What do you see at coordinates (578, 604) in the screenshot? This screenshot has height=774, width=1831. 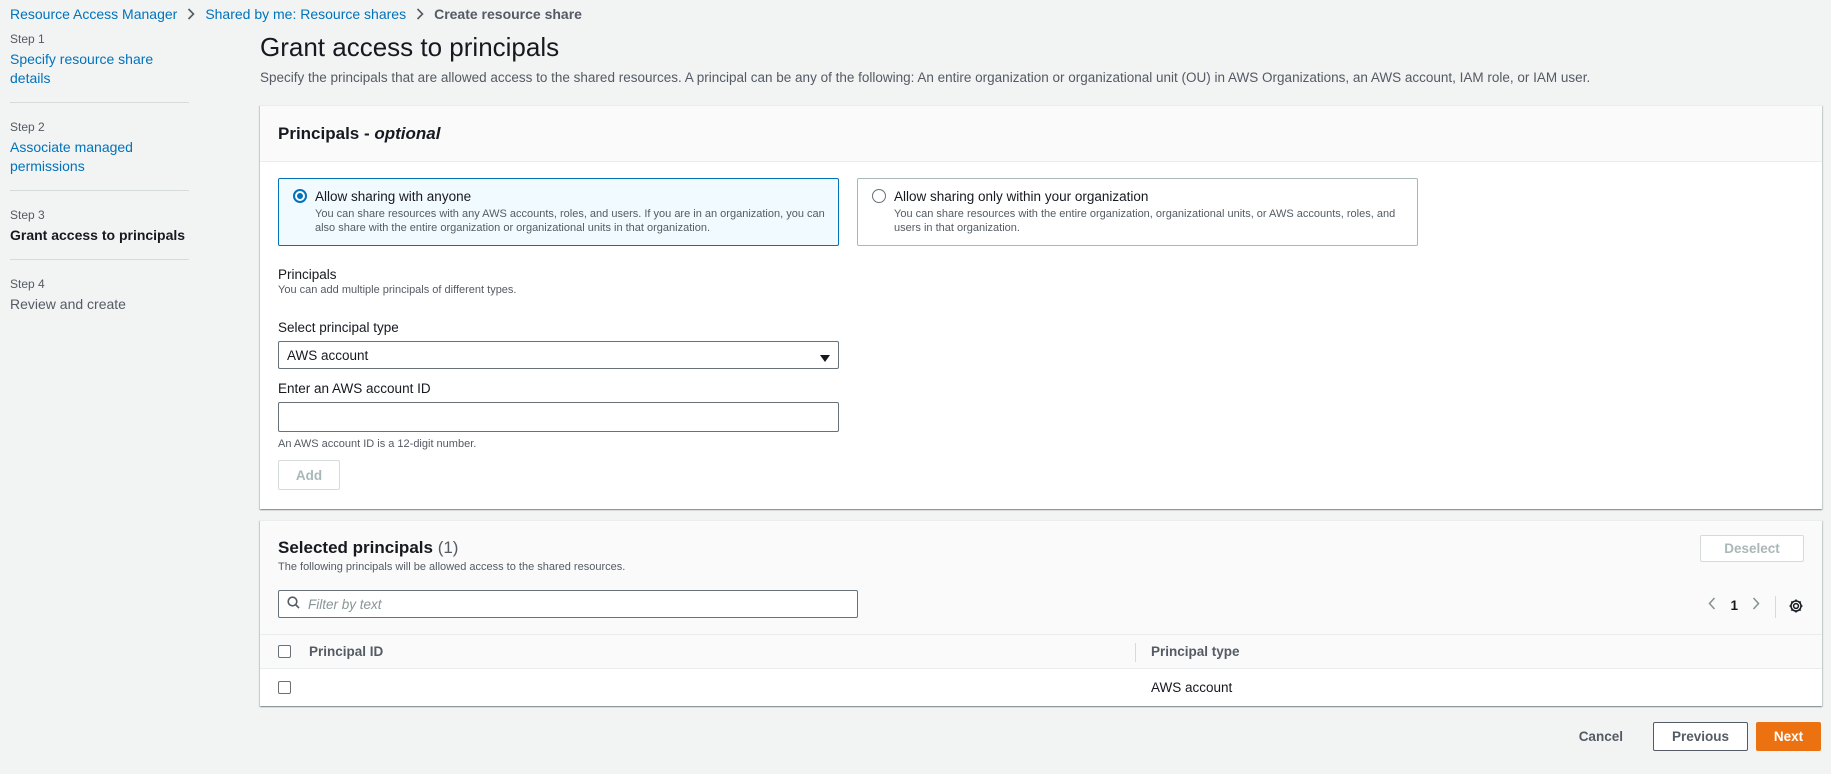 I see `filter-input` at bounding box center [578, 604].